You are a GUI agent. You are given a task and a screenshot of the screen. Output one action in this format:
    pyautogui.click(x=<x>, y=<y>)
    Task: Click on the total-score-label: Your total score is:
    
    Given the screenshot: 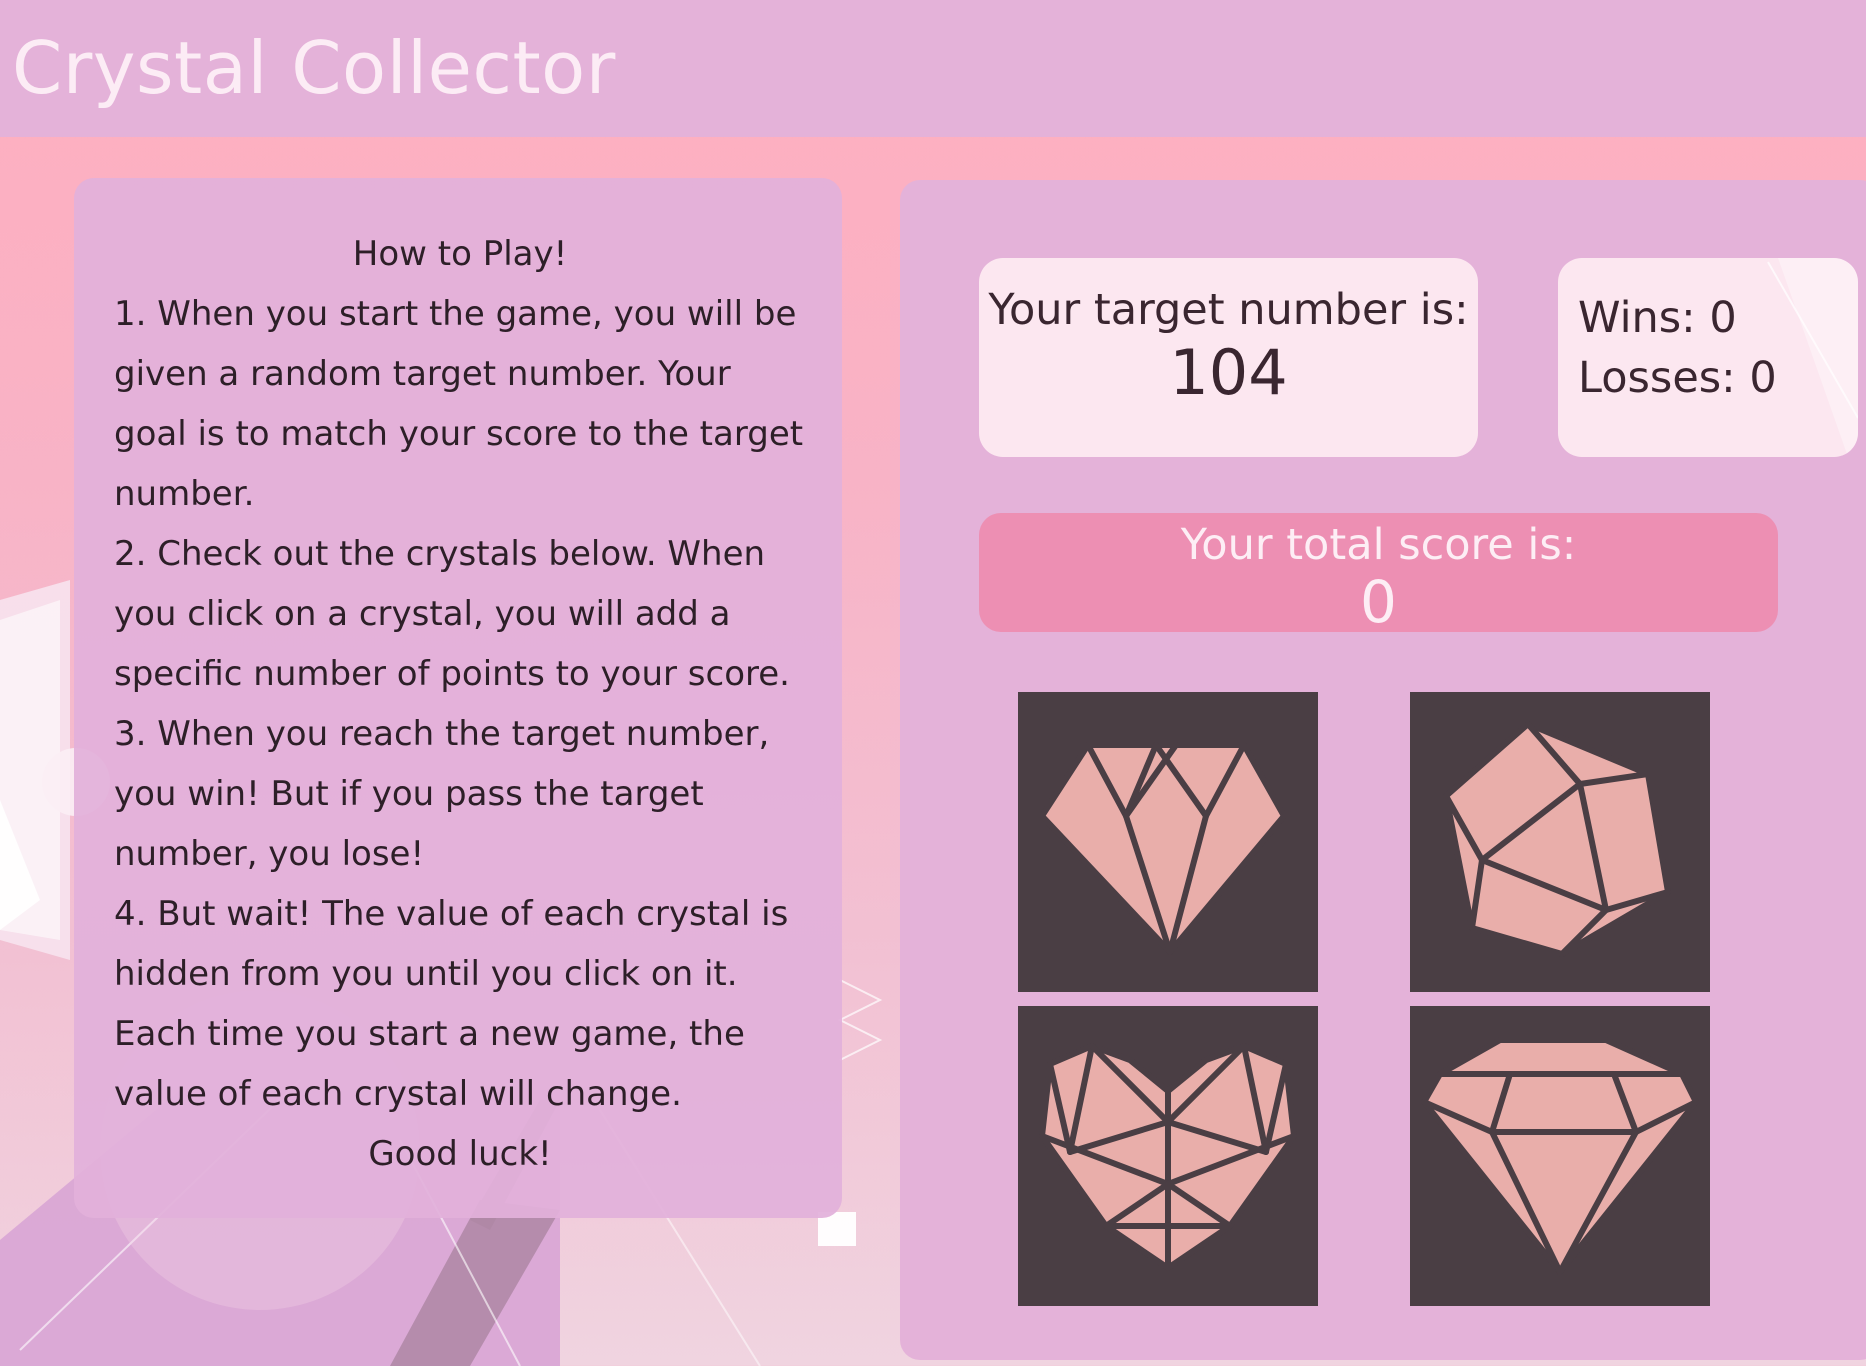 What is the action you would take?
    pyautogui.click(x=1378, y=545)
    